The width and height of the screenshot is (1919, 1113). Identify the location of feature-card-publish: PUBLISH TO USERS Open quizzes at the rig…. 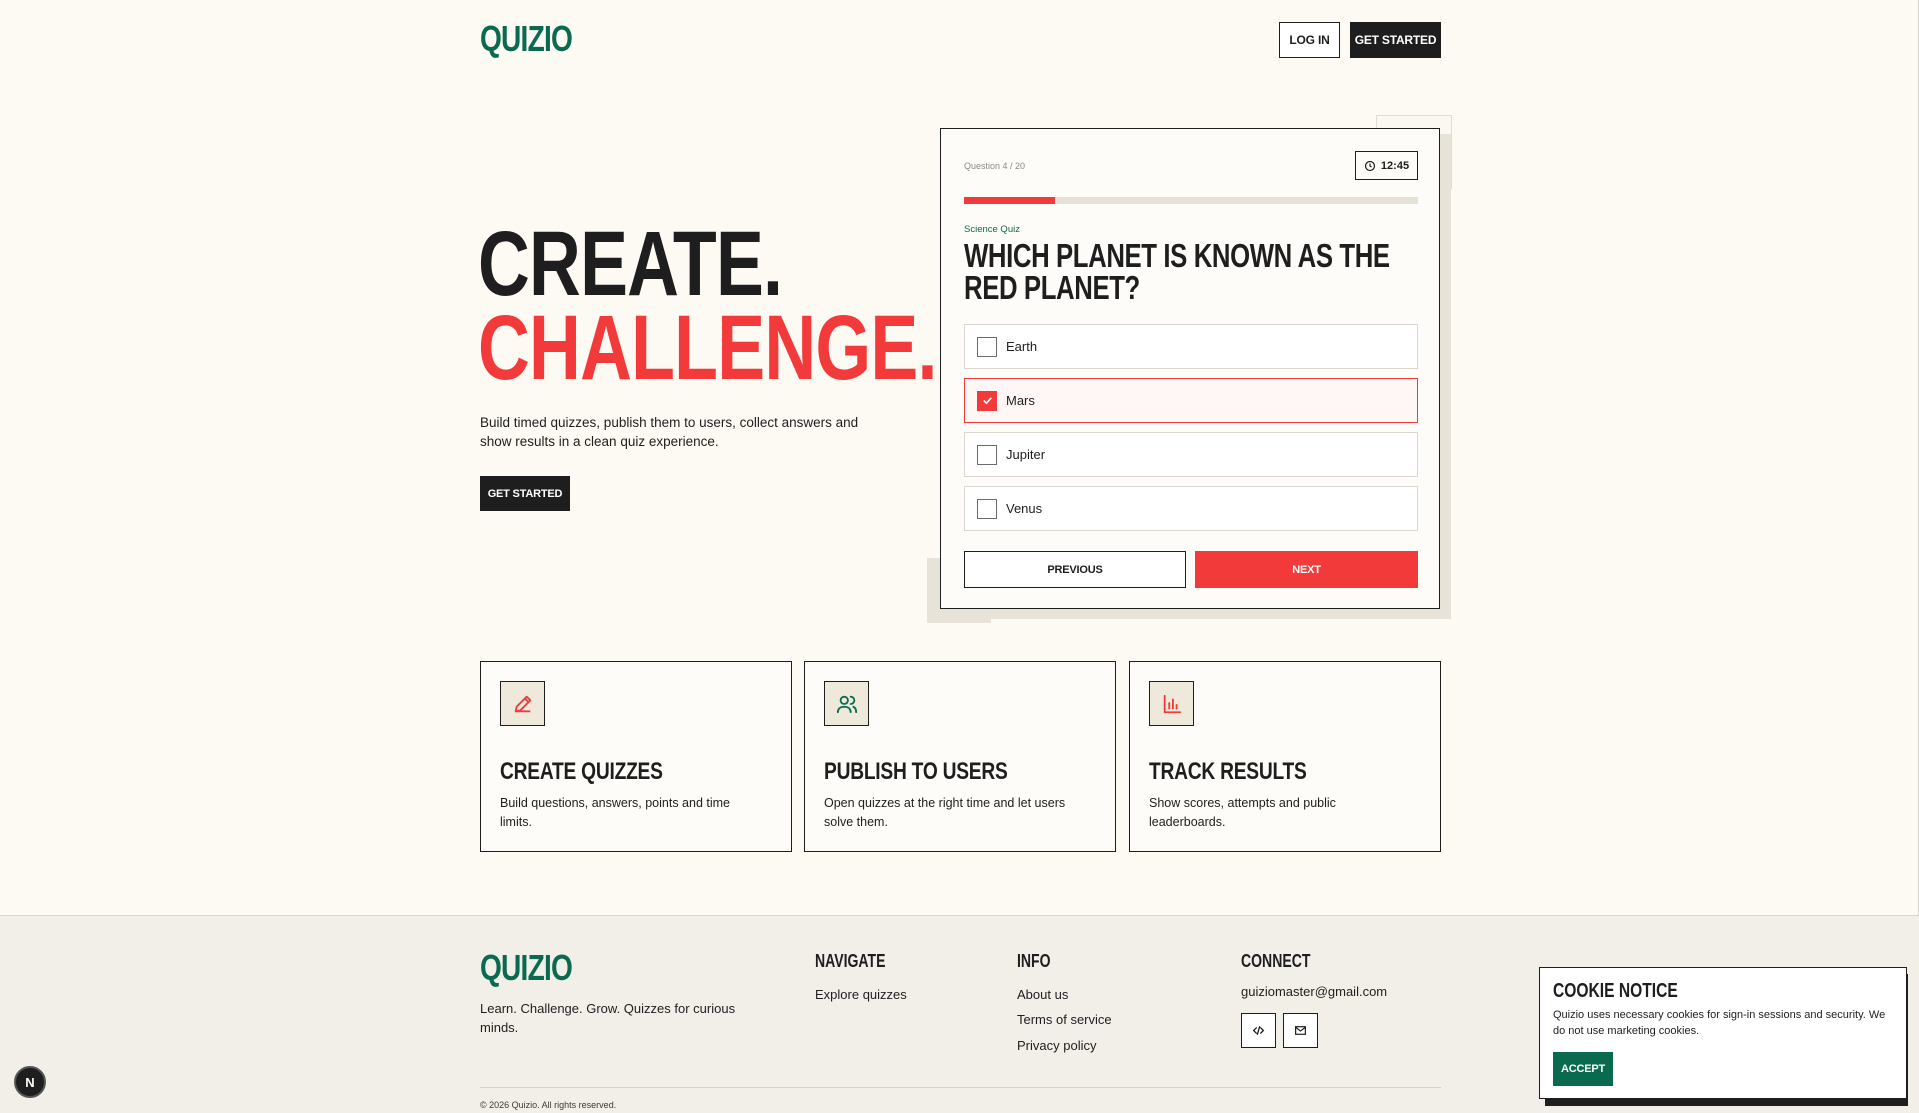
(960, 756).